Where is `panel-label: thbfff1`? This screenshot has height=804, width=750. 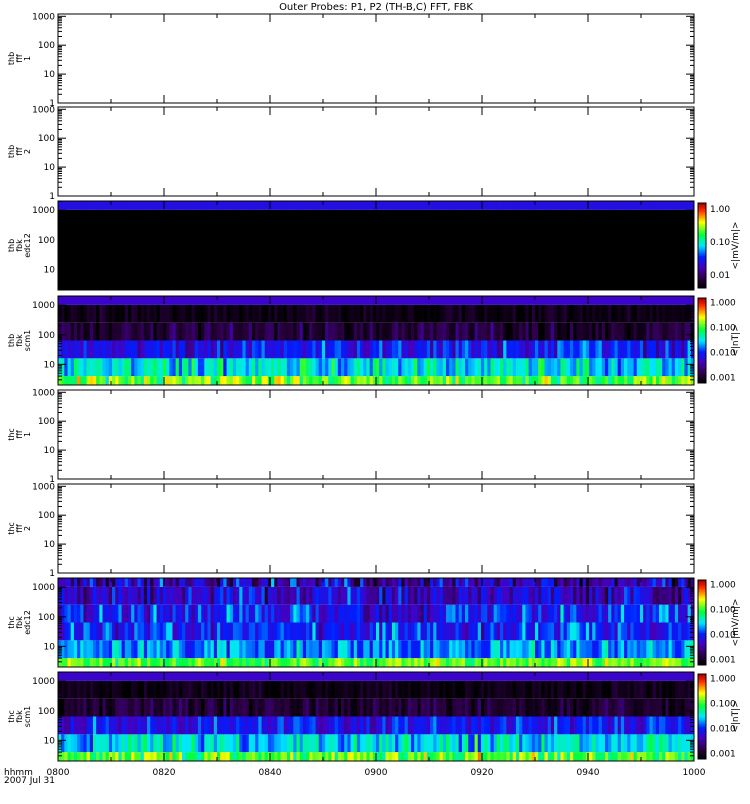 panel-label: thbfff1 is located at coordinates (19, 58).